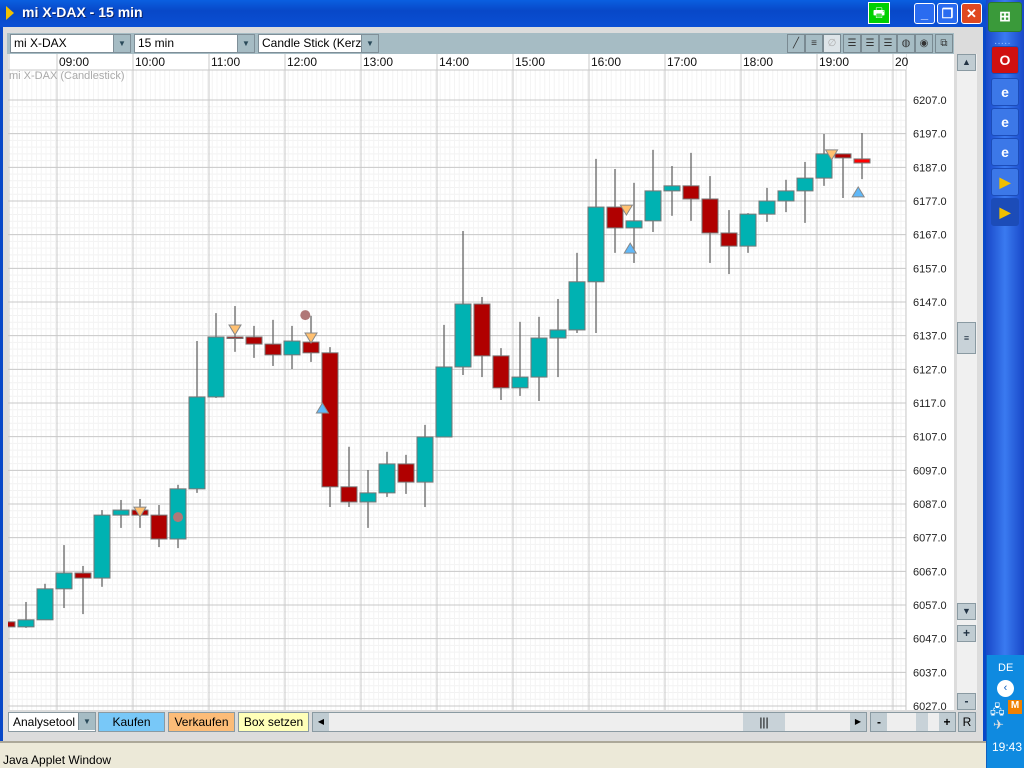  Describe the element at coordinates (930, 370) in the screenshot. I see `price-tick-label: 6127.0` at that location.